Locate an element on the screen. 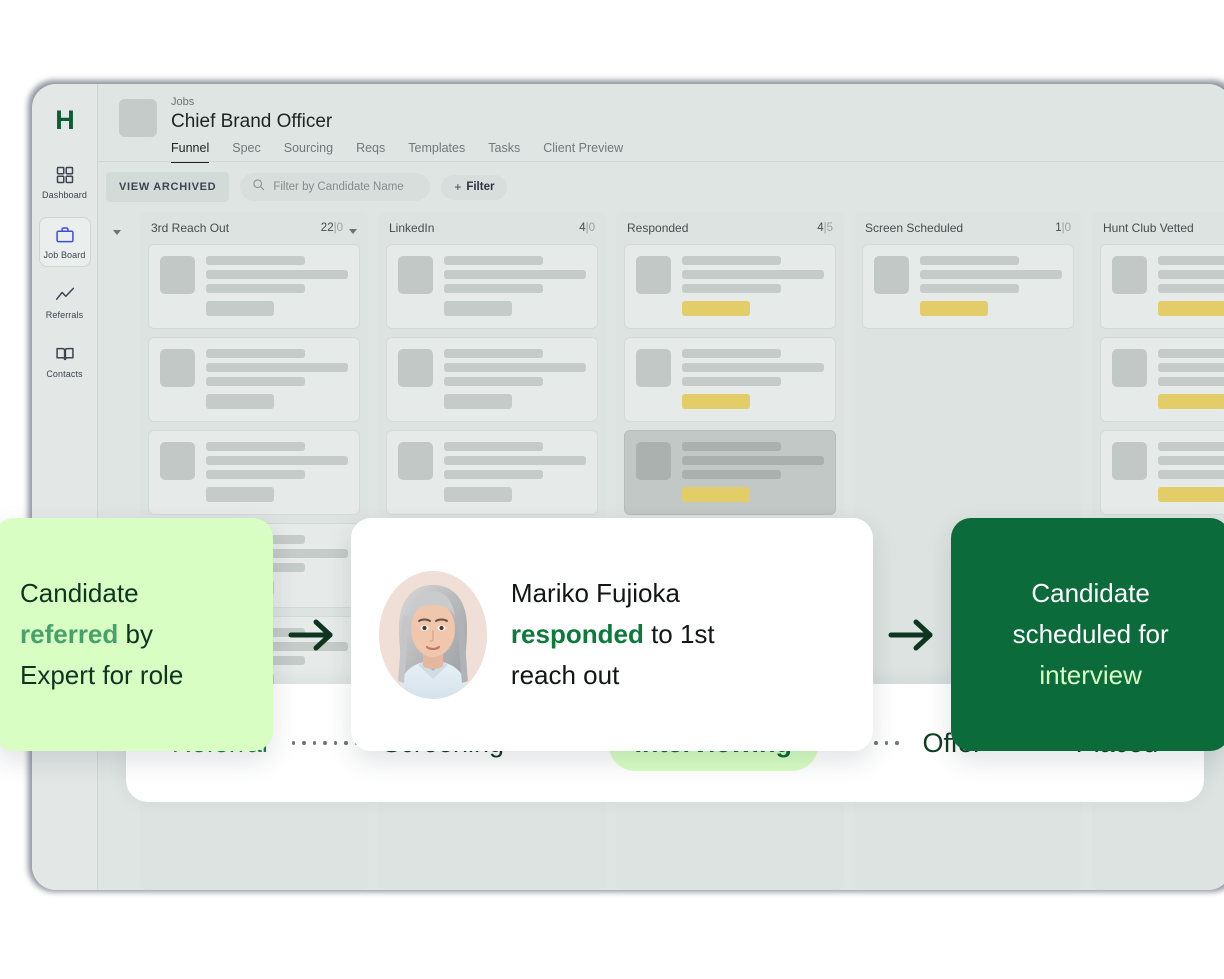 The width and height of the screenshot is (1224, 979). tab-sourcing: Sourcing is located at coordinates (308, 152).